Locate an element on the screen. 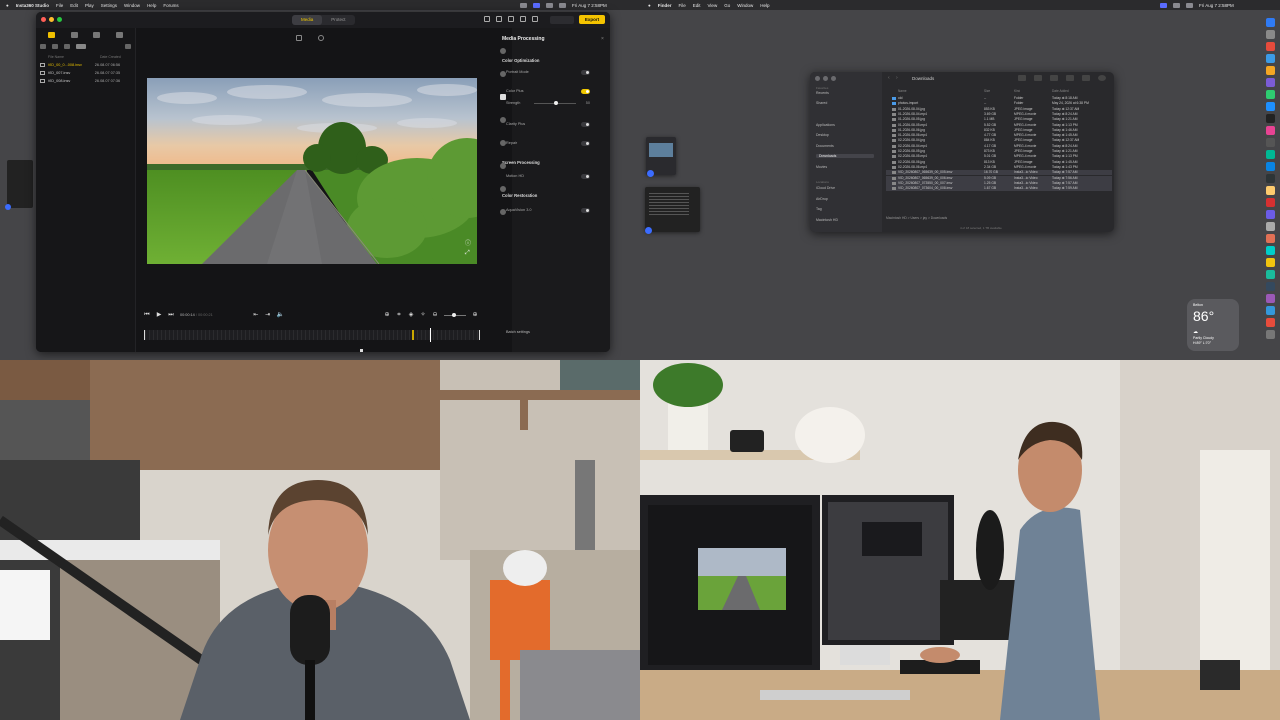 The height and width of the screenshot is (720, 1280). settings-icon is located at coordinates (523, 19).